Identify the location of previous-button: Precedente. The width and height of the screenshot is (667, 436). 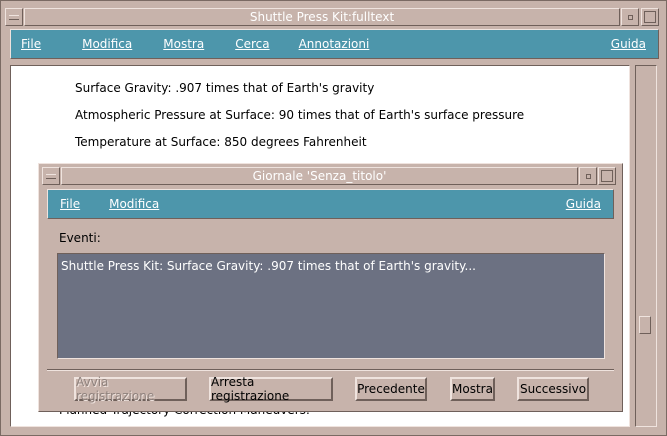
(391, 389).